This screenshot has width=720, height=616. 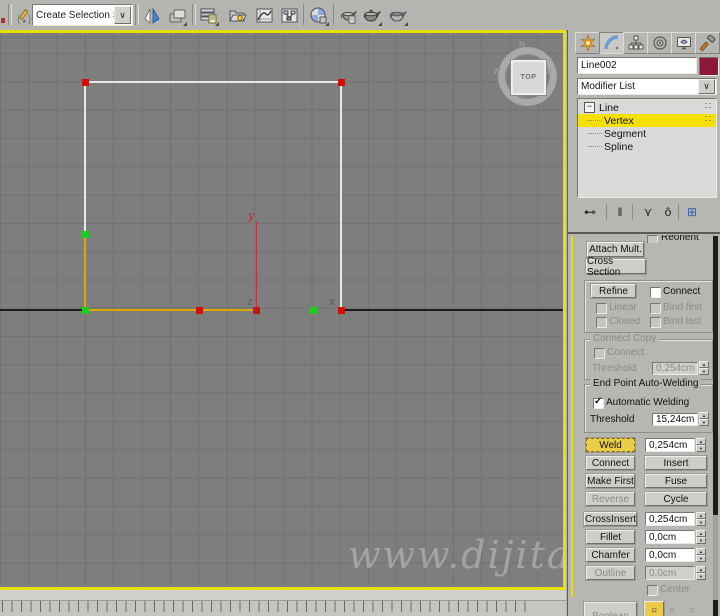 What do you see at coordinates (620, 212) in the screenshot?
I see `show-end-result-icon: ‖` at bounding box center [620, 212].